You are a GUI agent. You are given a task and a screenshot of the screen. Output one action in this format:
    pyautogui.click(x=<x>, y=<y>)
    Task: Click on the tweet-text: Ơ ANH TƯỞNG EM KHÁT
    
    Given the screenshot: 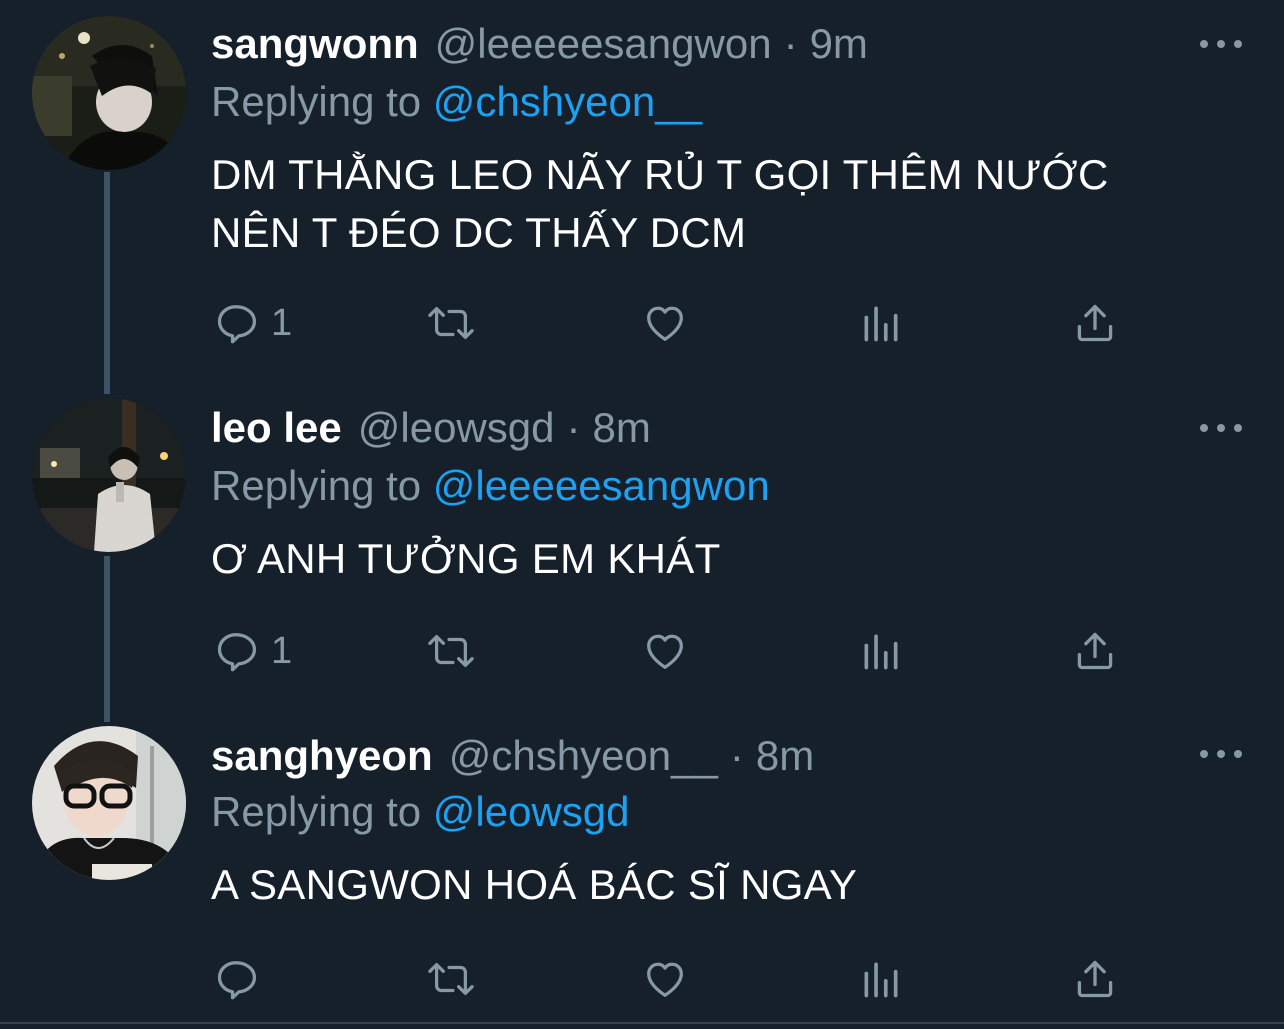 What is the action you would take?
    pyautogui.click(x=721, y=559)
    